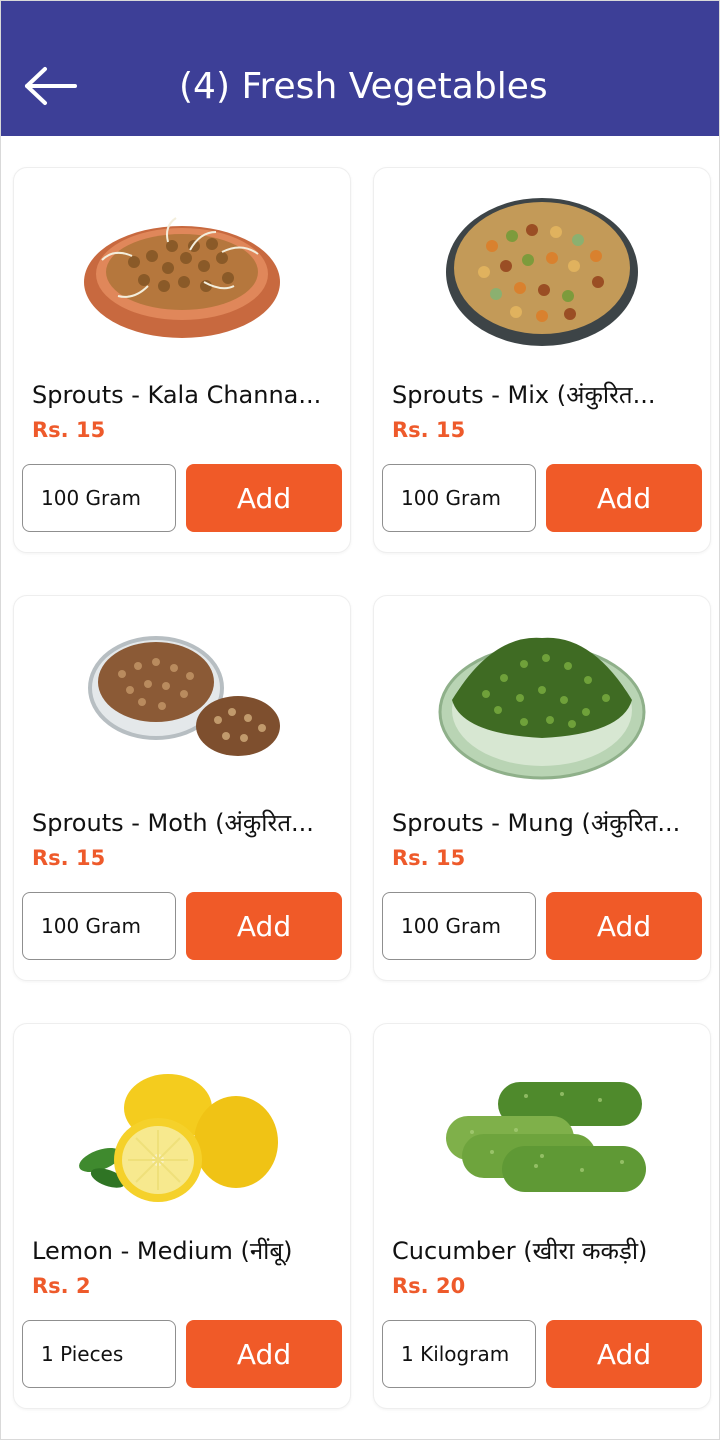 This screenshot has height=1440, width=720. What do you see at coordinates (184, 696) in the screenshot?
I see `product-image-moth-sprouts` at bounding box center [184, 696].